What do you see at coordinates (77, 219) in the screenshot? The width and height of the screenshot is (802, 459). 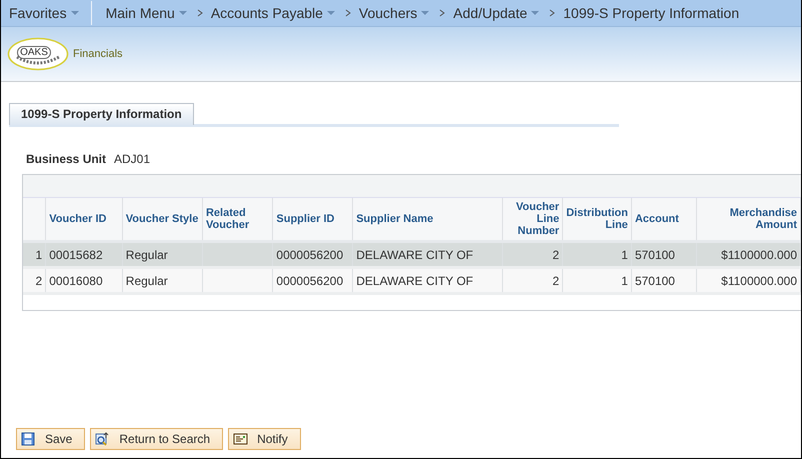 I see `column-header: Voucher ID` at bounding box center [77, 219].